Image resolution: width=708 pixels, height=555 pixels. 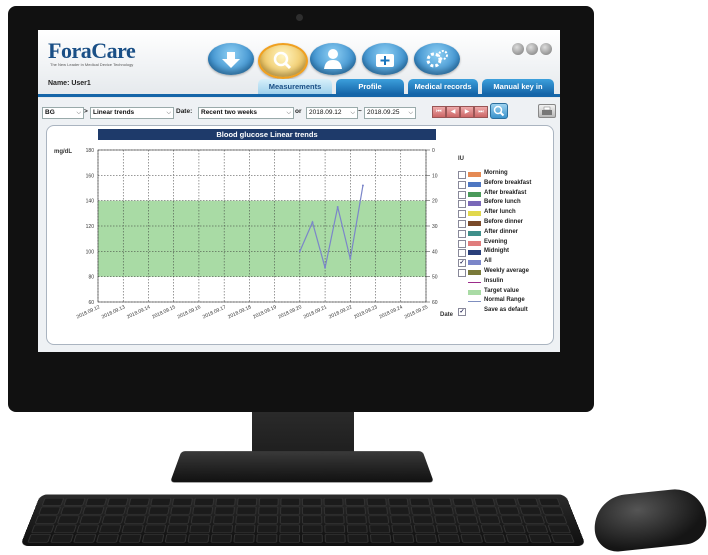 I want to click on y2-axis-label: IU, so click(x=461, y=159).